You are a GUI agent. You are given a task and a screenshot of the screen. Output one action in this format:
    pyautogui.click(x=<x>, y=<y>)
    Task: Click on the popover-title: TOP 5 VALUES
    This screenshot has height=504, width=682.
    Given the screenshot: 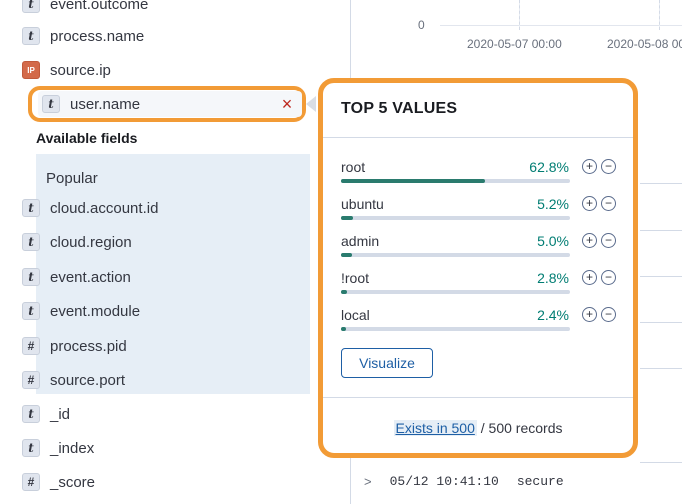 What is the action you would take?
    pyautogui.click(x=399, y=108)
    